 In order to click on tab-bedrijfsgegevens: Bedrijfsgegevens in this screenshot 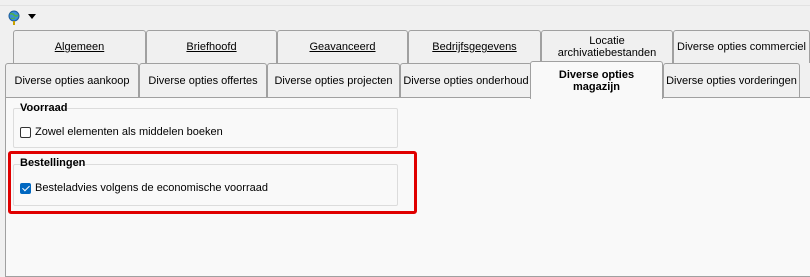, I will do `click(474, 46)`.